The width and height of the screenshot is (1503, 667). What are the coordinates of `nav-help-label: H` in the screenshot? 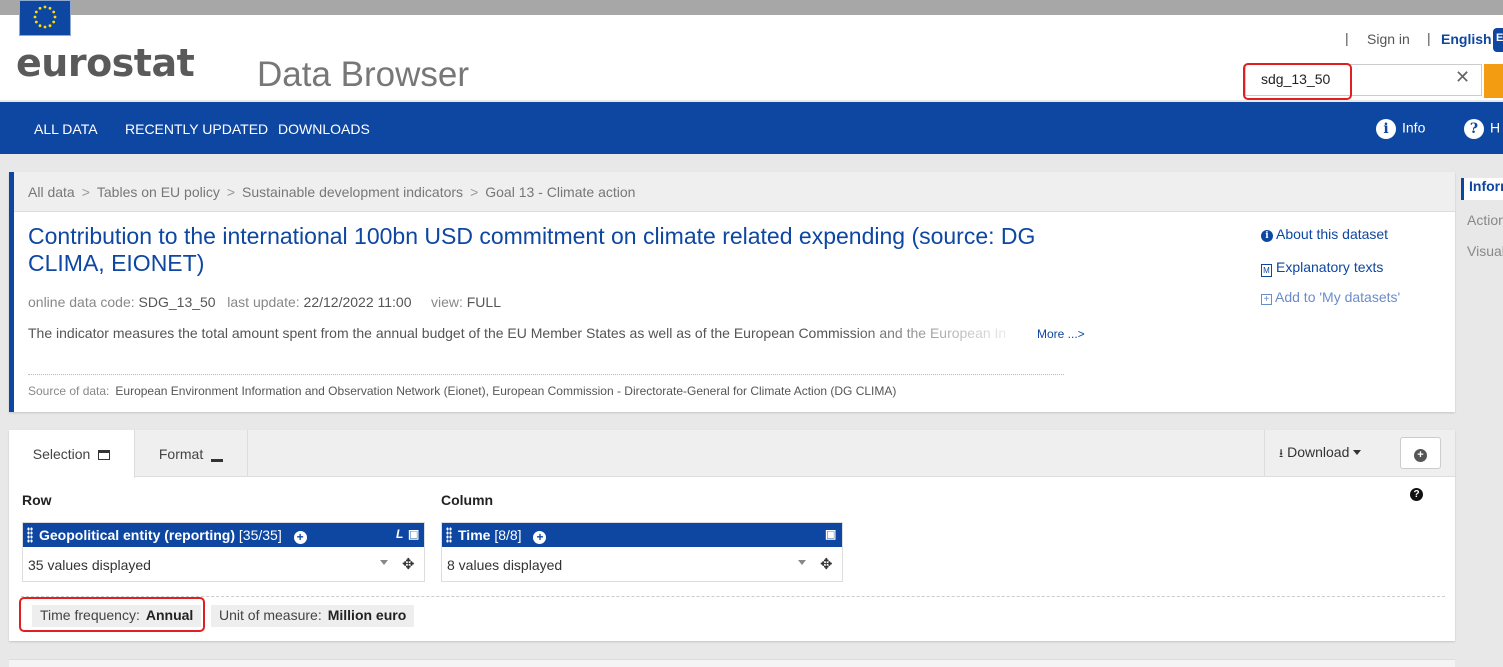 It's located at (1495, 127).